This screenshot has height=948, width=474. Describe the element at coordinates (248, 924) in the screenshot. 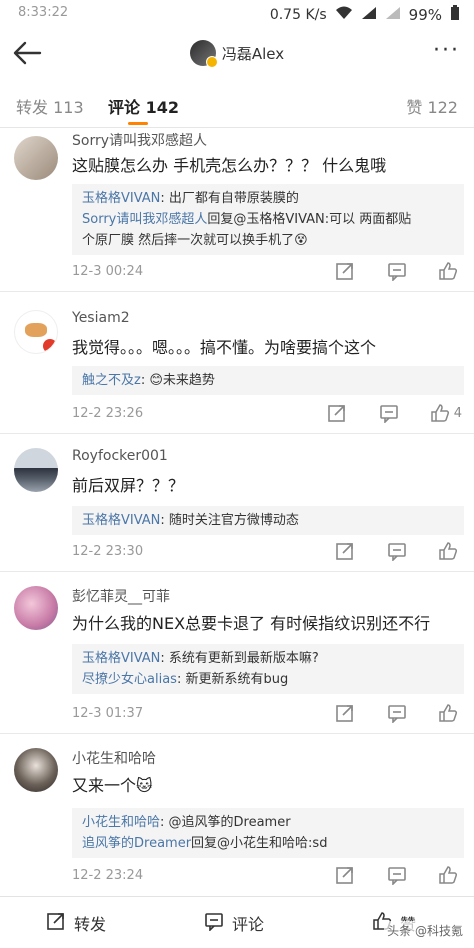

I see `comment-label: 评论` at that location.